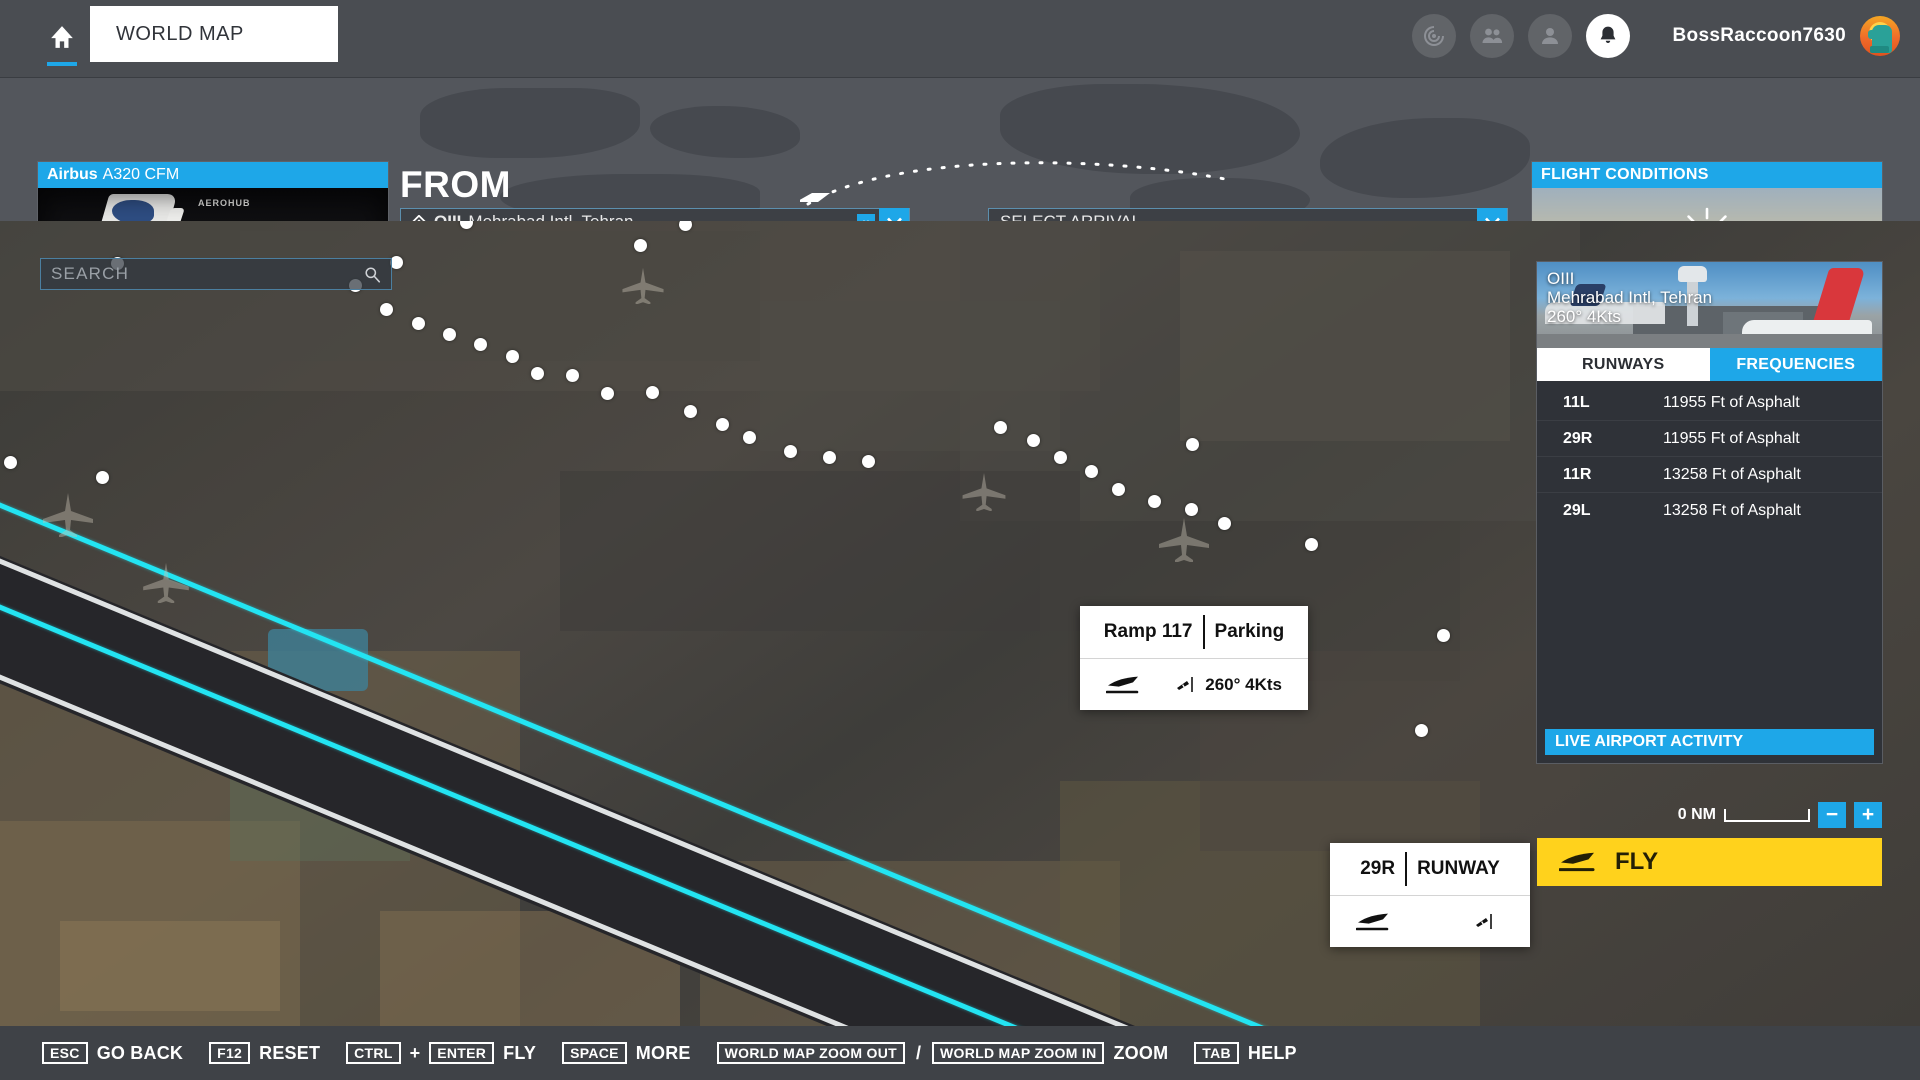 This screenshot has height=1080, width=1920. Describe the element at coordinates (1245, 1053) in the screenshot. I see `hotkey-help: TAB HELP` at that location.